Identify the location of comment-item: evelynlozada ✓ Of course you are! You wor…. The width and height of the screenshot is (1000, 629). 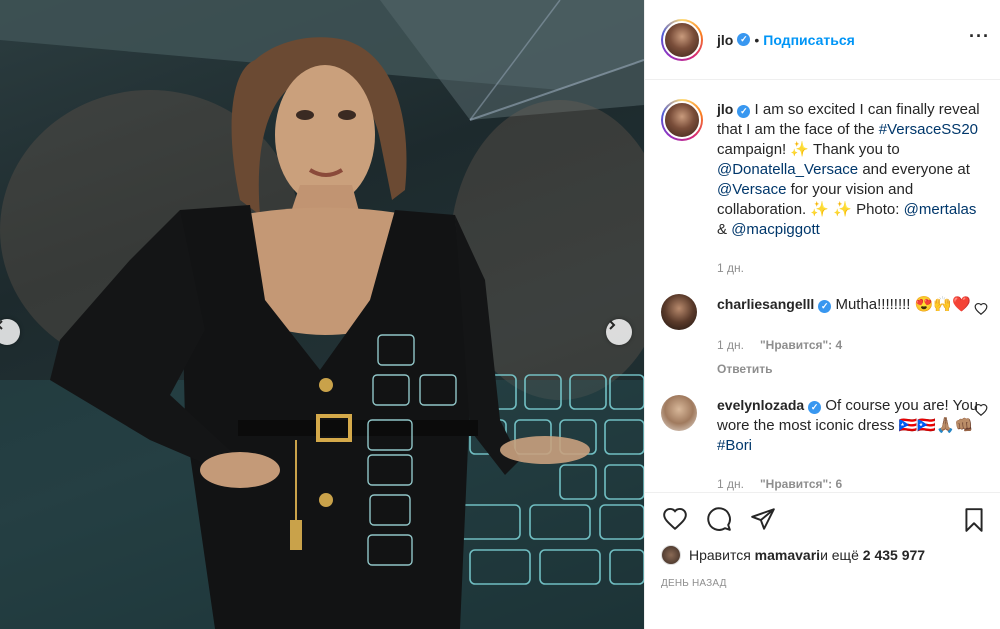
(822, 435).